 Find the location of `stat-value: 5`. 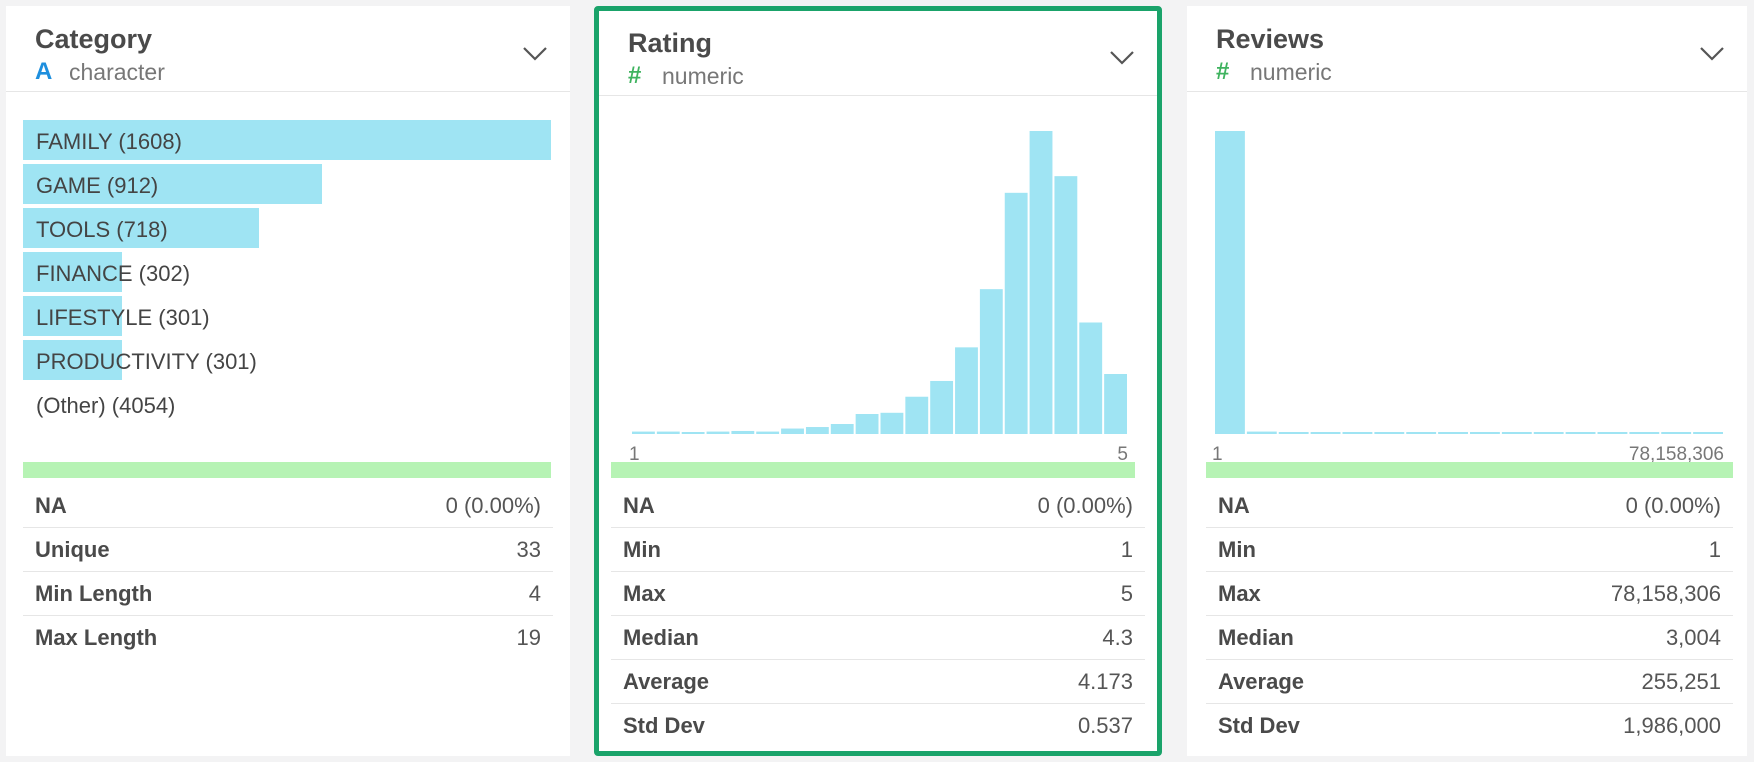

stat-value: 5 is located at coordinates (1126, 593).